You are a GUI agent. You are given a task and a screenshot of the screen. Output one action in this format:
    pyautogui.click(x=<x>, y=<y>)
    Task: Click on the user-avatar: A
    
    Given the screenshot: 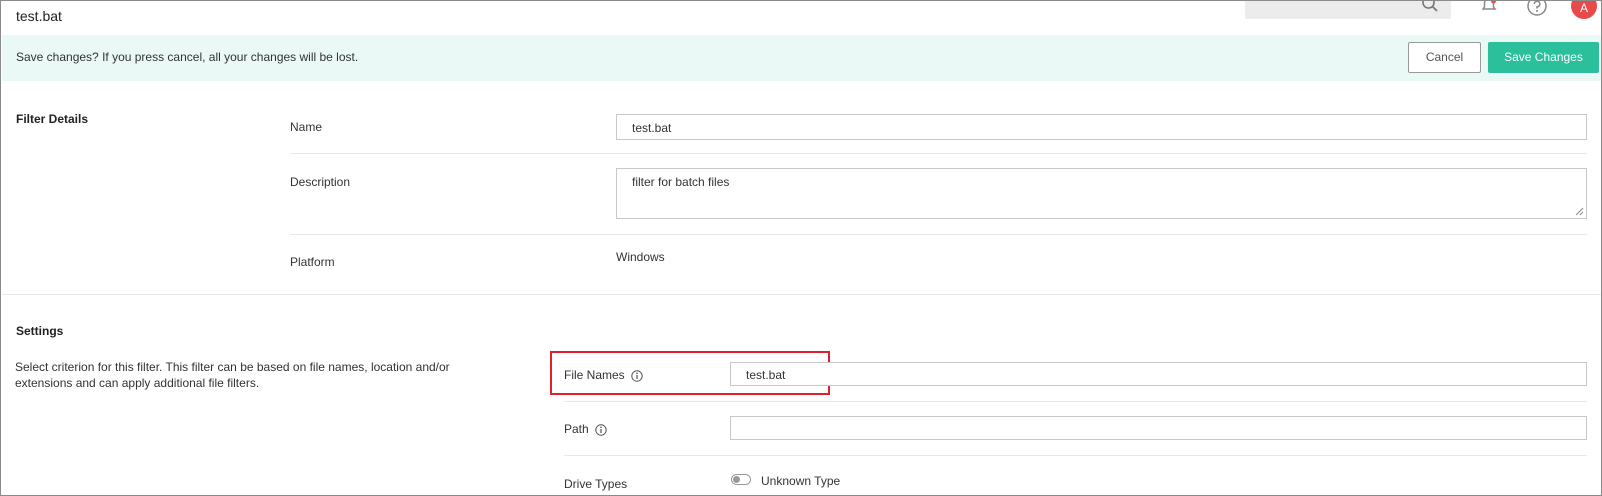 What is the action you would take?
    pyautogui.click(x=1584, y=10)
    